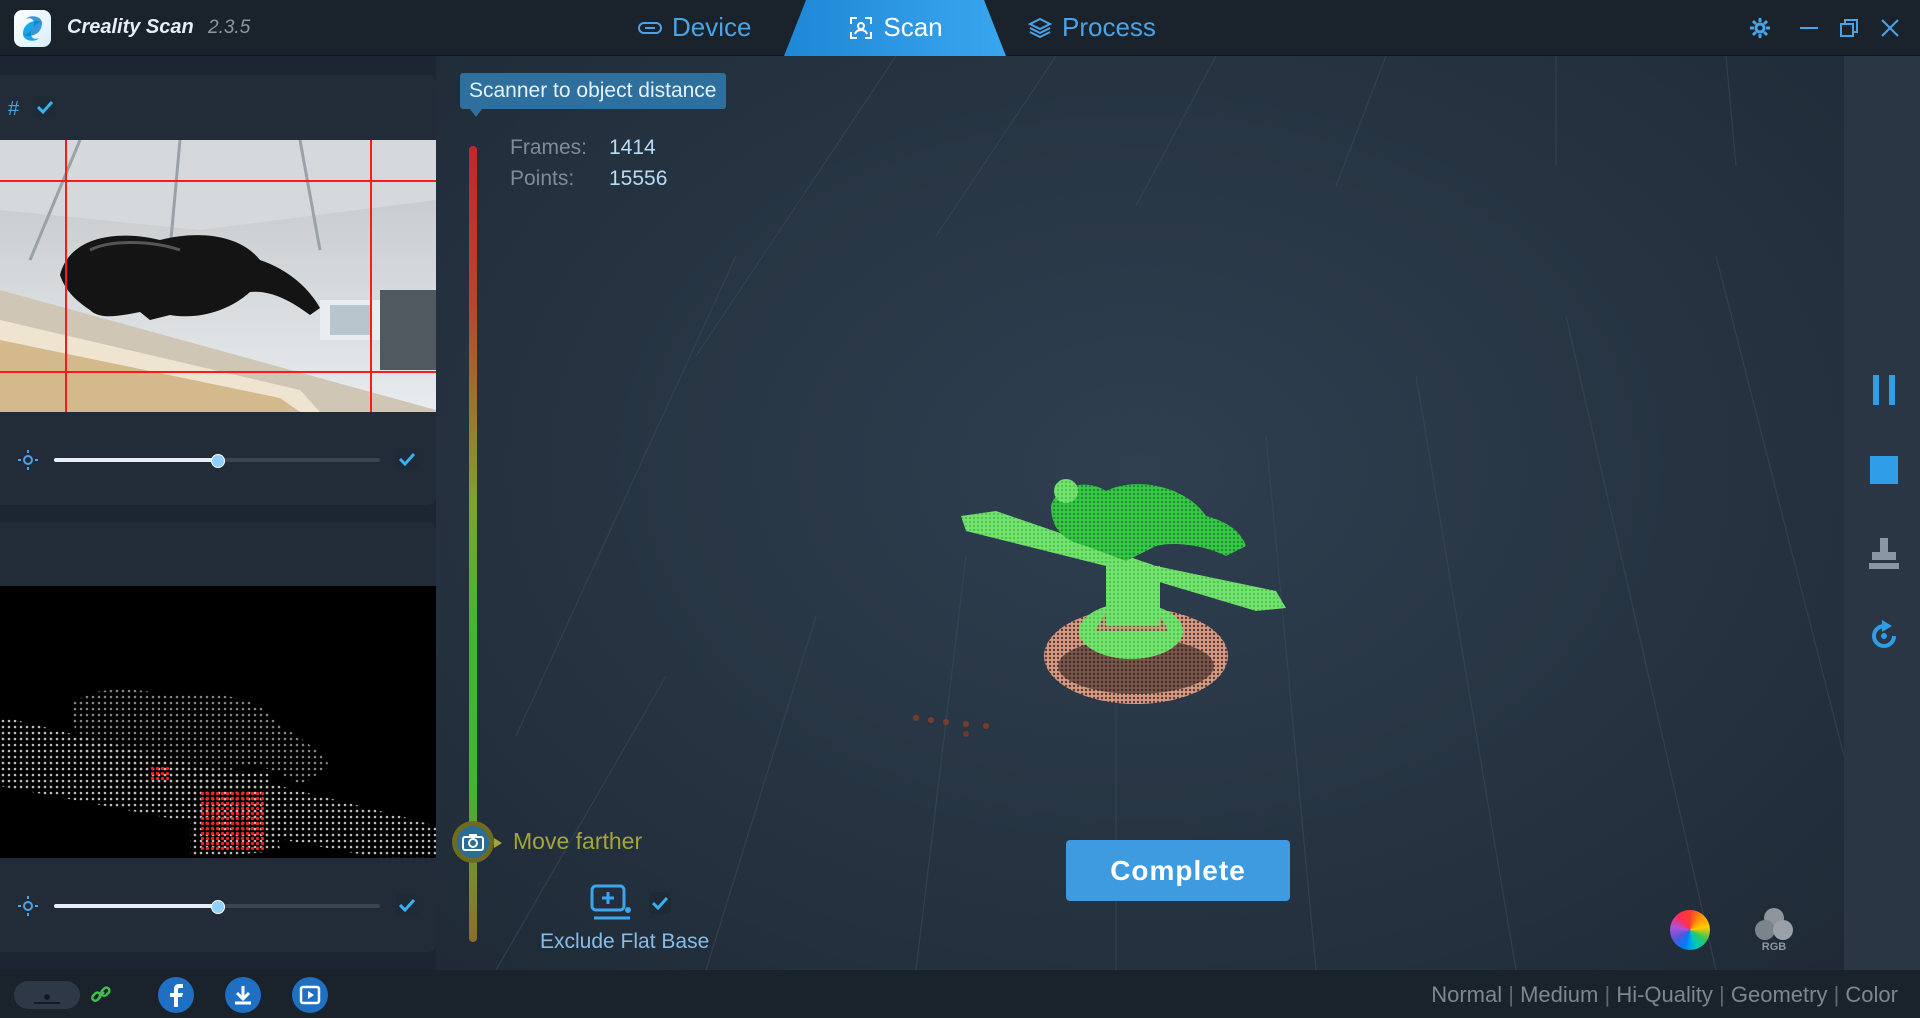 The height and width of the screenshot is (1018, 1920). What do you see at coordinates (632, 147) in the screenshot?
I see `frames-value: 1414` at bounding box center [632, 147].